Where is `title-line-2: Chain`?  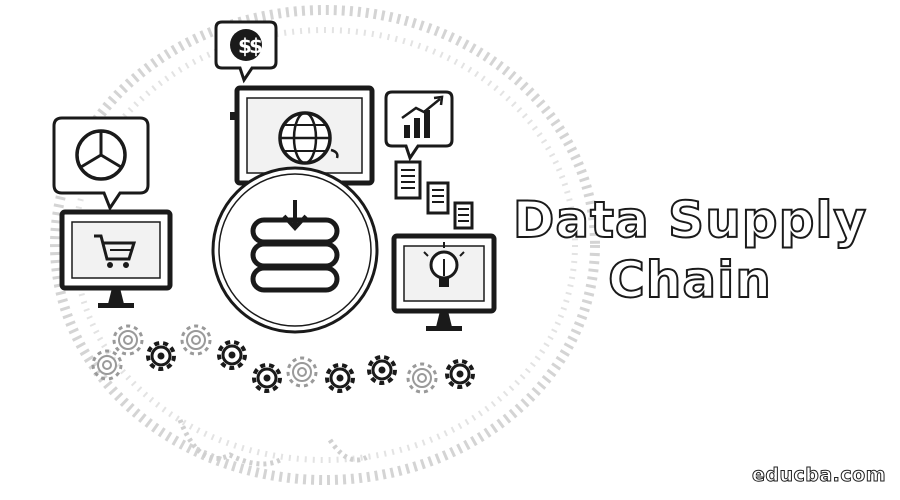 title-line-2: Chain is located at coordinates (689, 280).